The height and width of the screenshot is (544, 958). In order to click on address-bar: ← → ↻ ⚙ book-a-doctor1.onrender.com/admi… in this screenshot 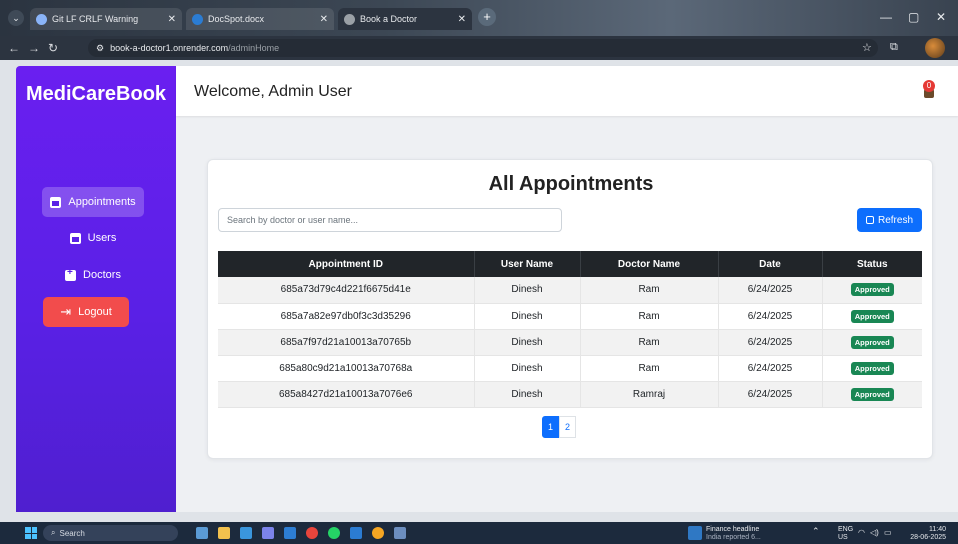, I will do `click(479, 48)`.